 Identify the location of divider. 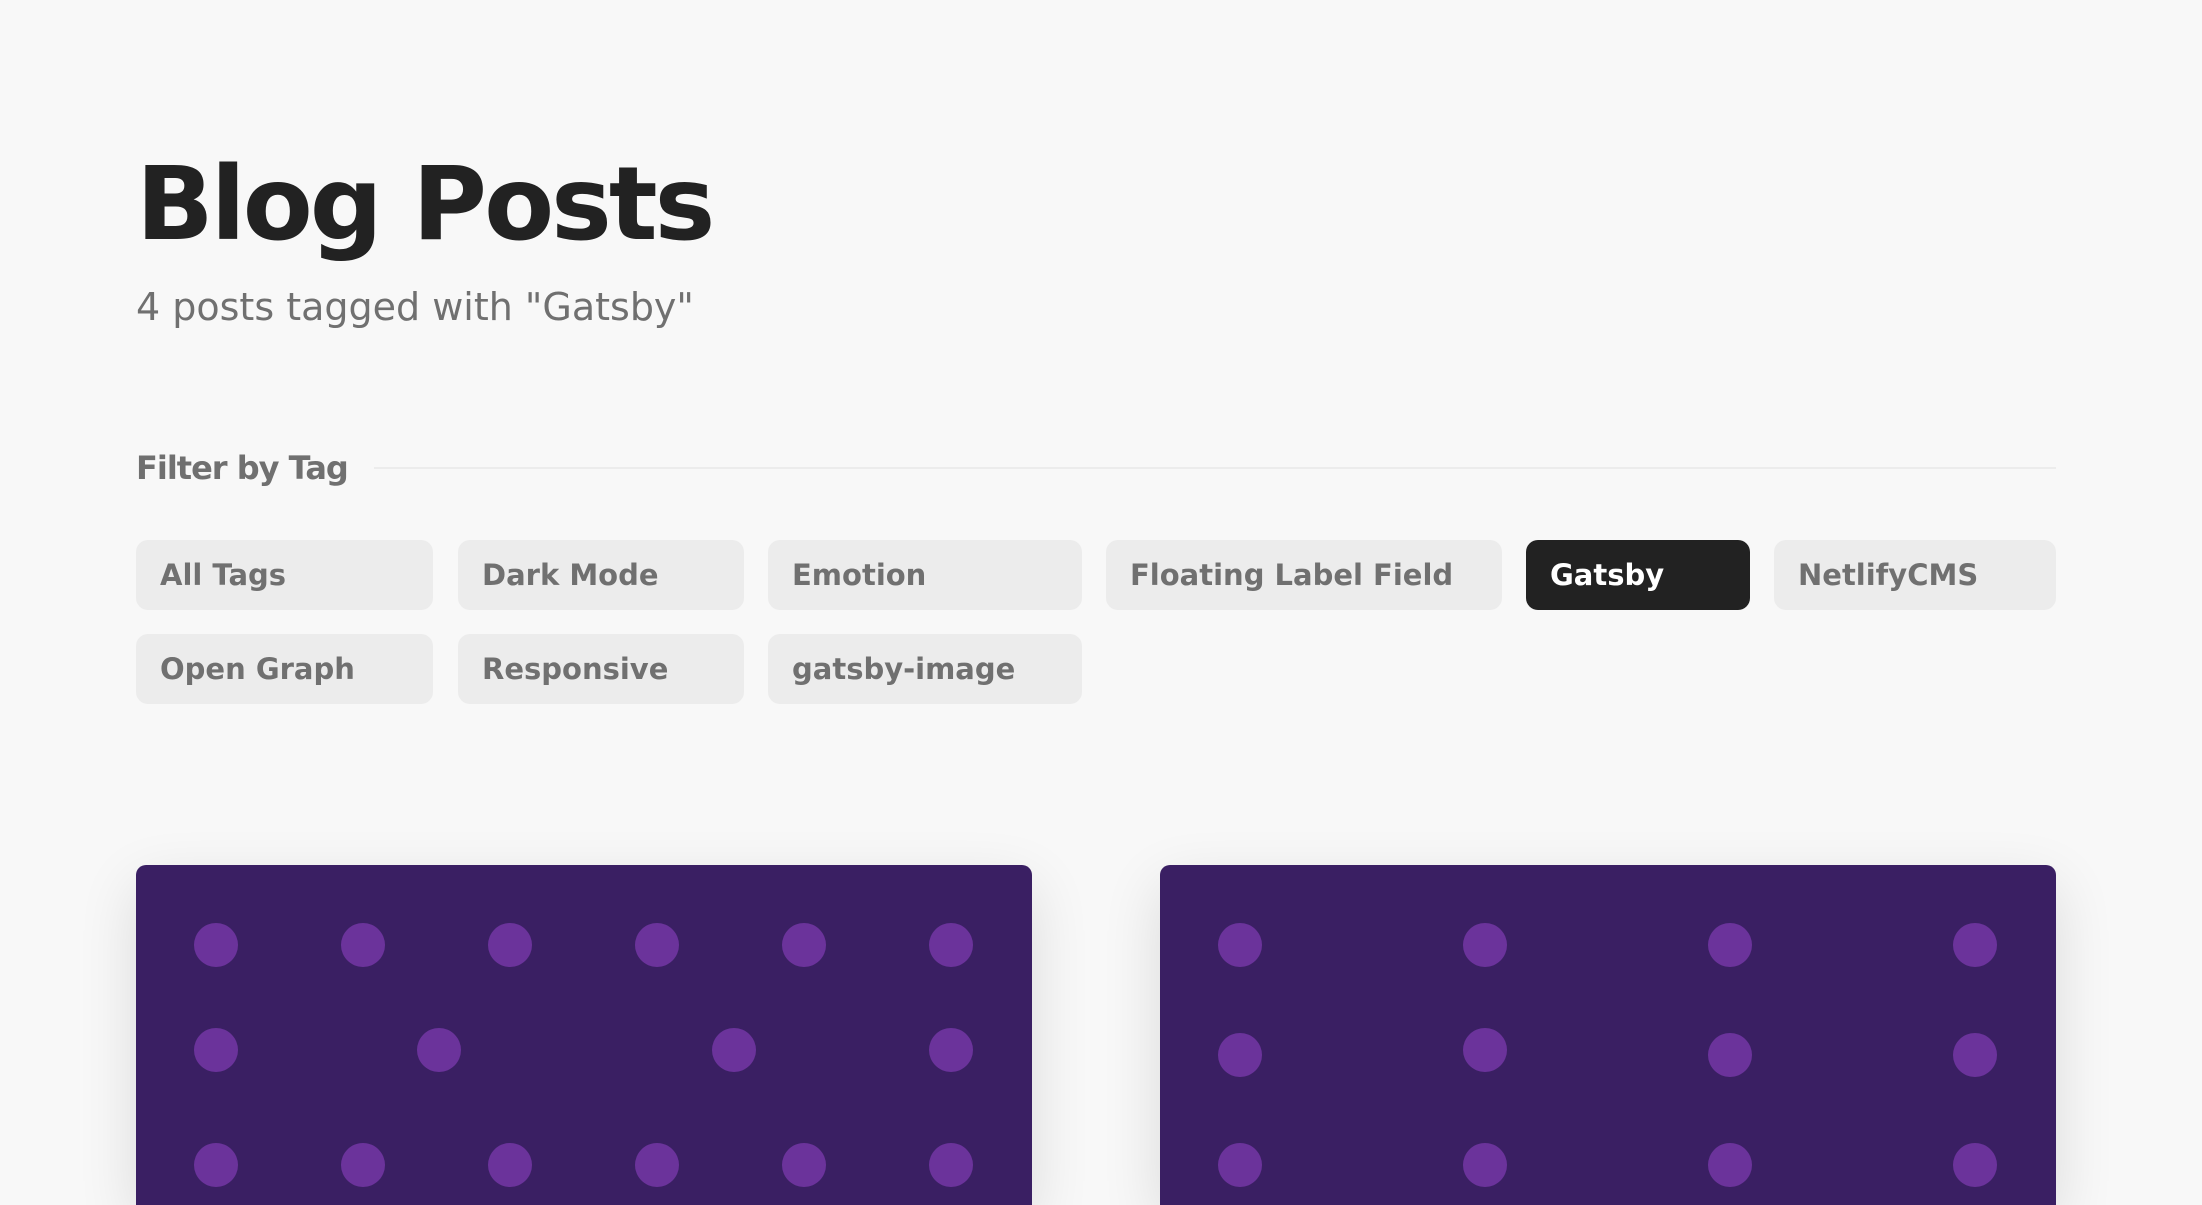
(1214, 468).